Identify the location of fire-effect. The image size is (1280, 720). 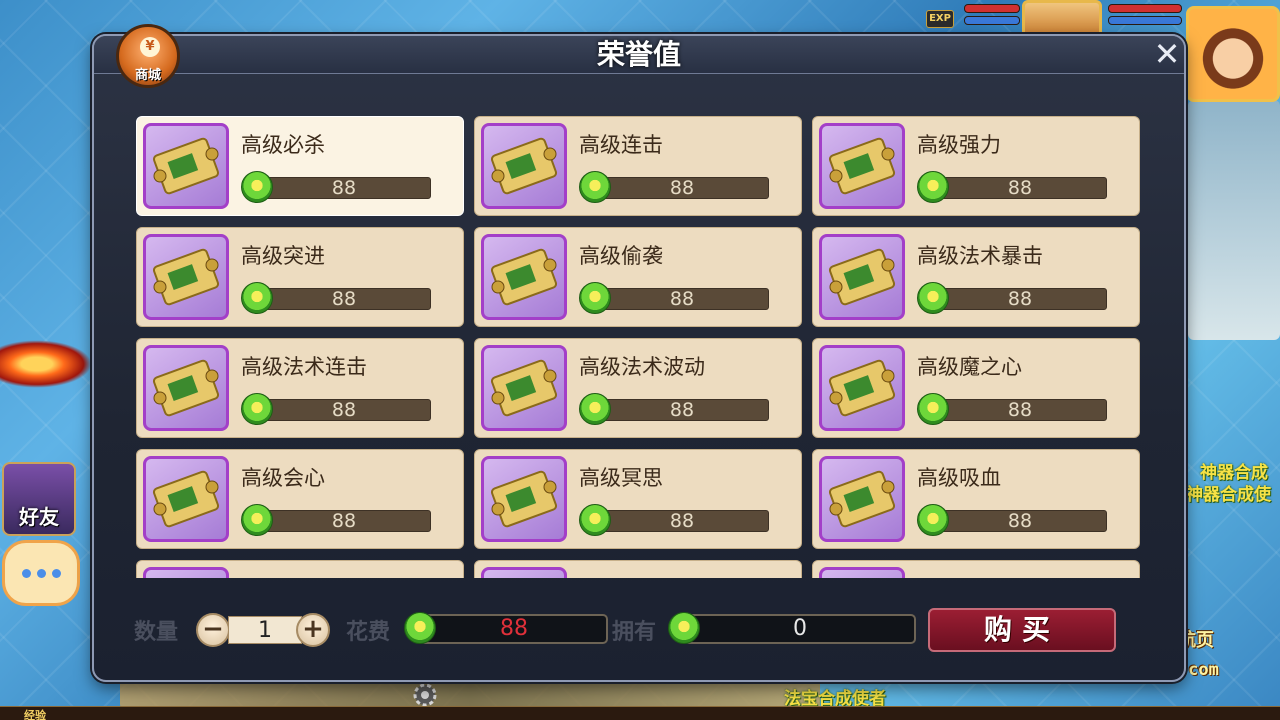
(46, 364).